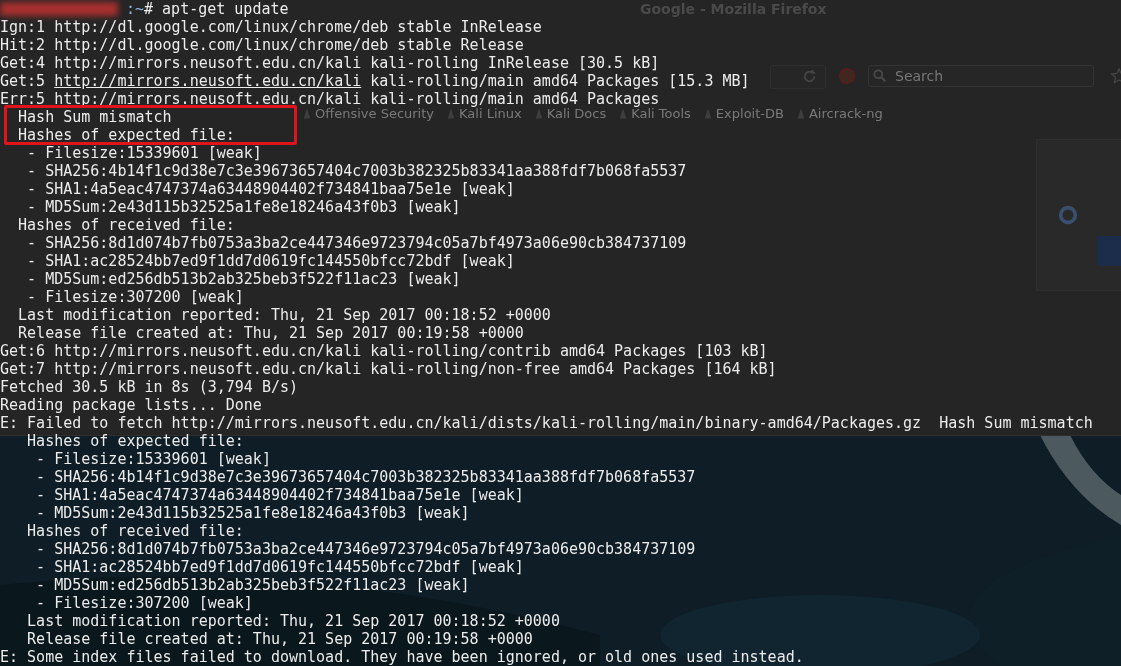  What do you see at coordinates (484, 113) in the screenshot?
I see `bookmark-item: Kali Linux` at bounding box center [484, 113].